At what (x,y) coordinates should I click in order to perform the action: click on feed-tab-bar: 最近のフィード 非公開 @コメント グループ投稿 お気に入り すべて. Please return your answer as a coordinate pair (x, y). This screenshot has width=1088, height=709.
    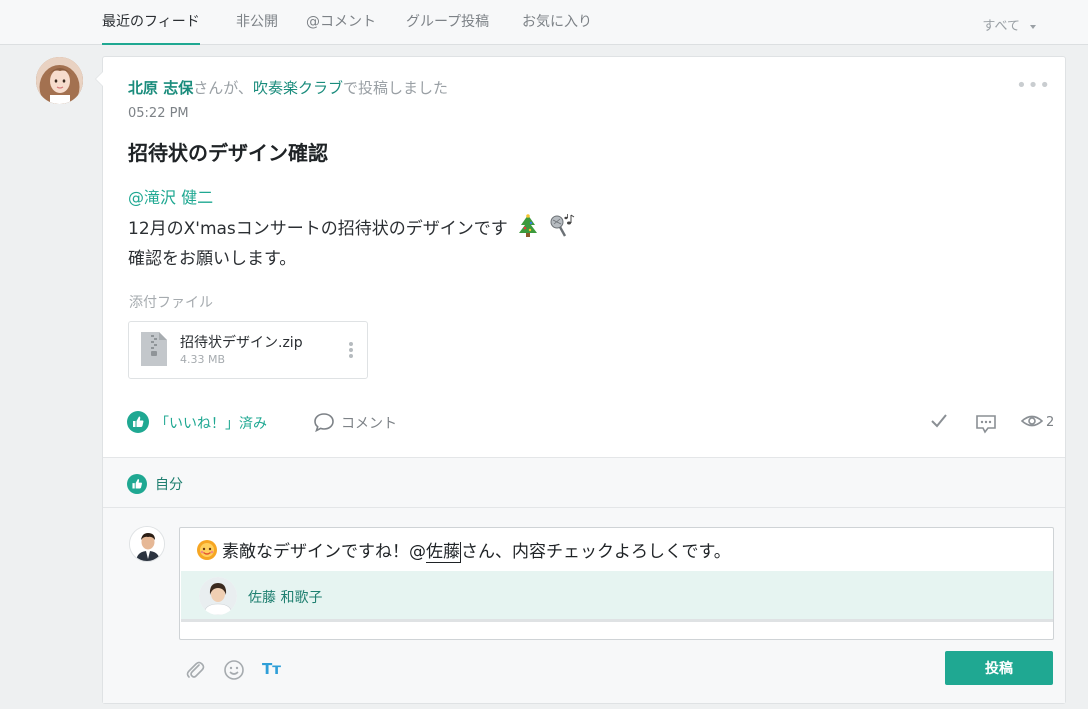
    Looking at the image, I should click on (544, 22).